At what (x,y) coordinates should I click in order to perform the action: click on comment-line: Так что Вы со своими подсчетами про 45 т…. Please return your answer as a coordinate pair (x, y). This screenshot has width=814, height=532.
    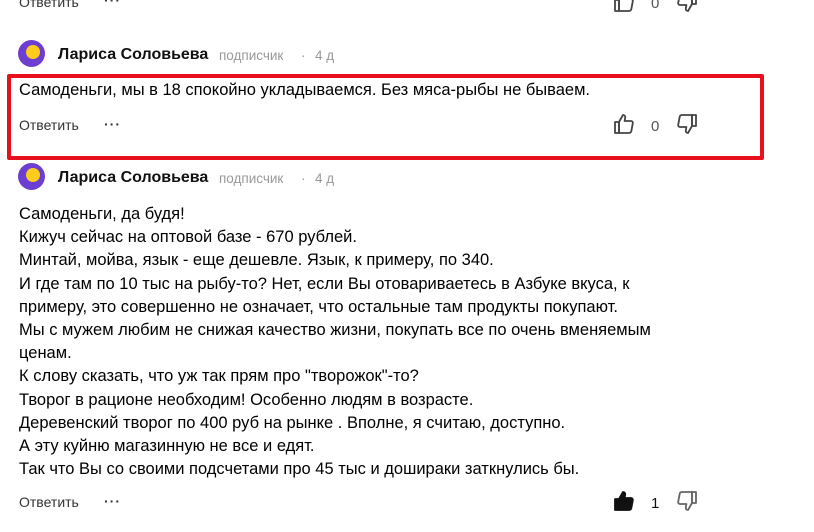
    Looking at the image, I should click on (299, 469).